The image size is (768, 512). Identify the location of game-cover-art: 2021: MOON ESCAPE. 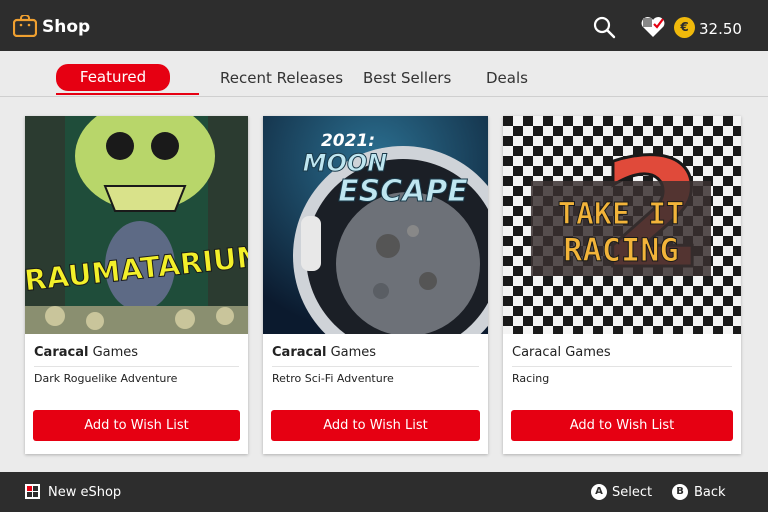
(375, 225).